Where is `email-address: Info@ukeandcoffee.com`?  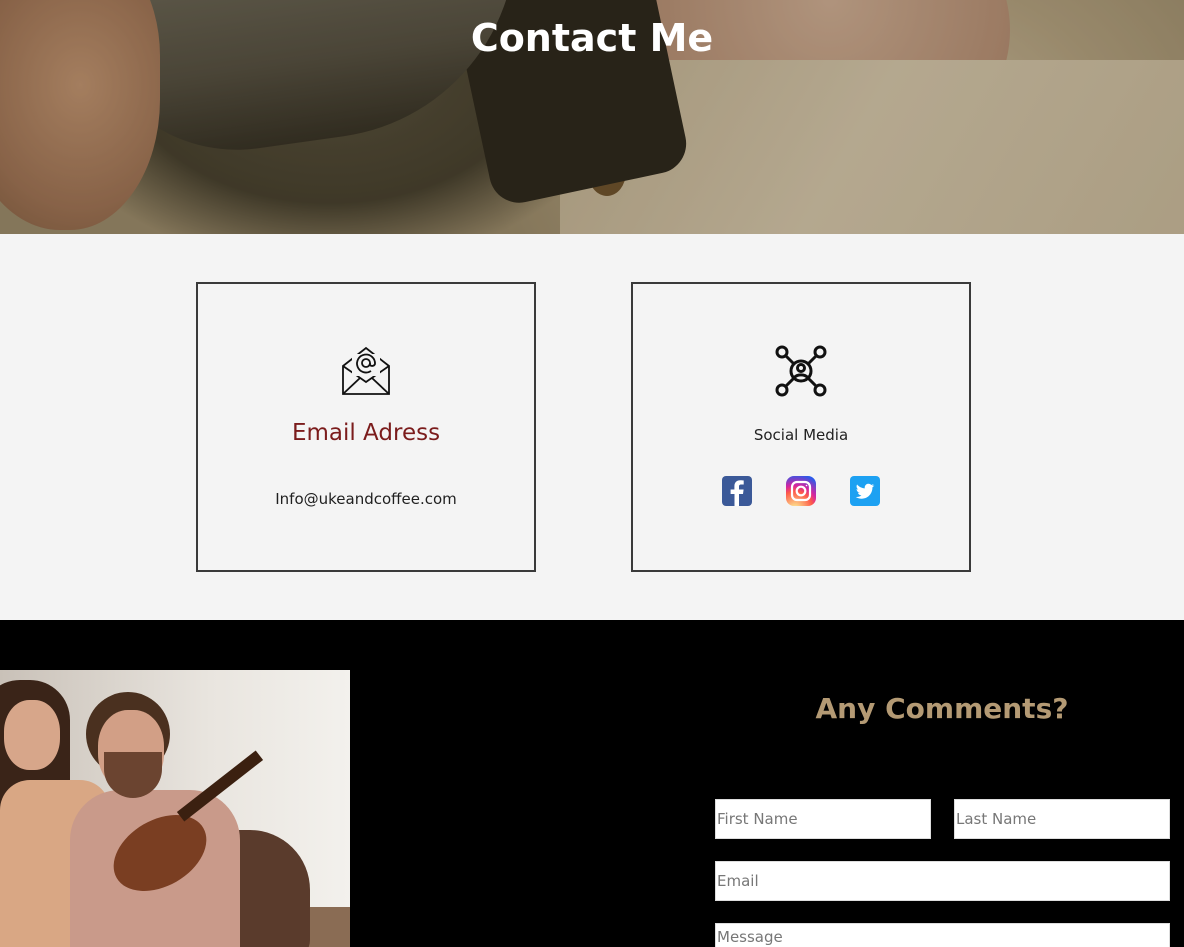
email-address: Info@ukeandcoffee.com is located at coordinates (366, 499).